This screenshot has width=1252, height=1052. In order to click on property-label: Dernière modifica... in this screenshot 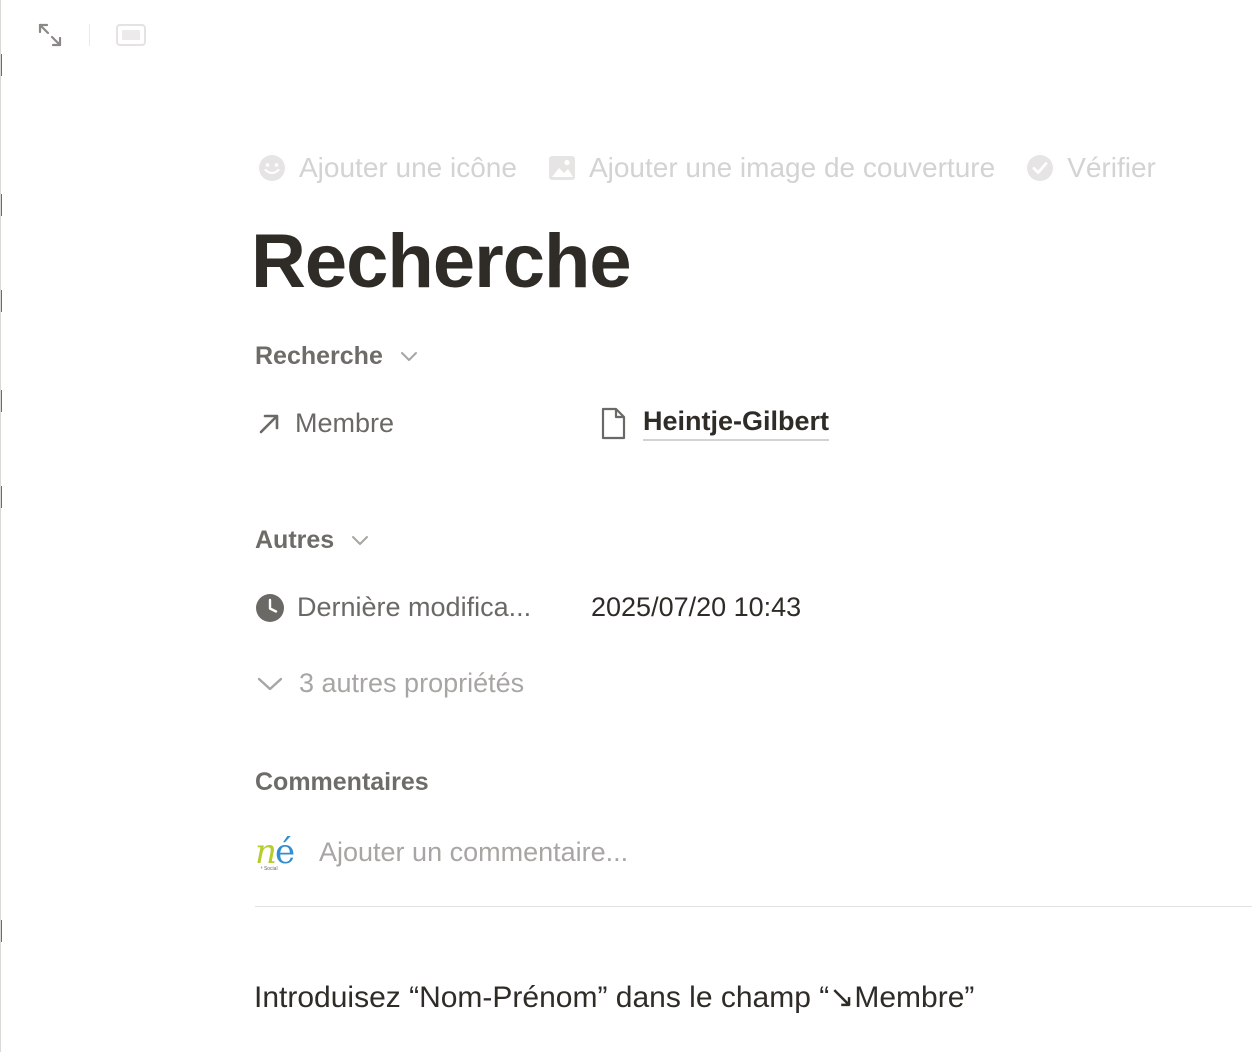, I will do `click(414, 607)`.